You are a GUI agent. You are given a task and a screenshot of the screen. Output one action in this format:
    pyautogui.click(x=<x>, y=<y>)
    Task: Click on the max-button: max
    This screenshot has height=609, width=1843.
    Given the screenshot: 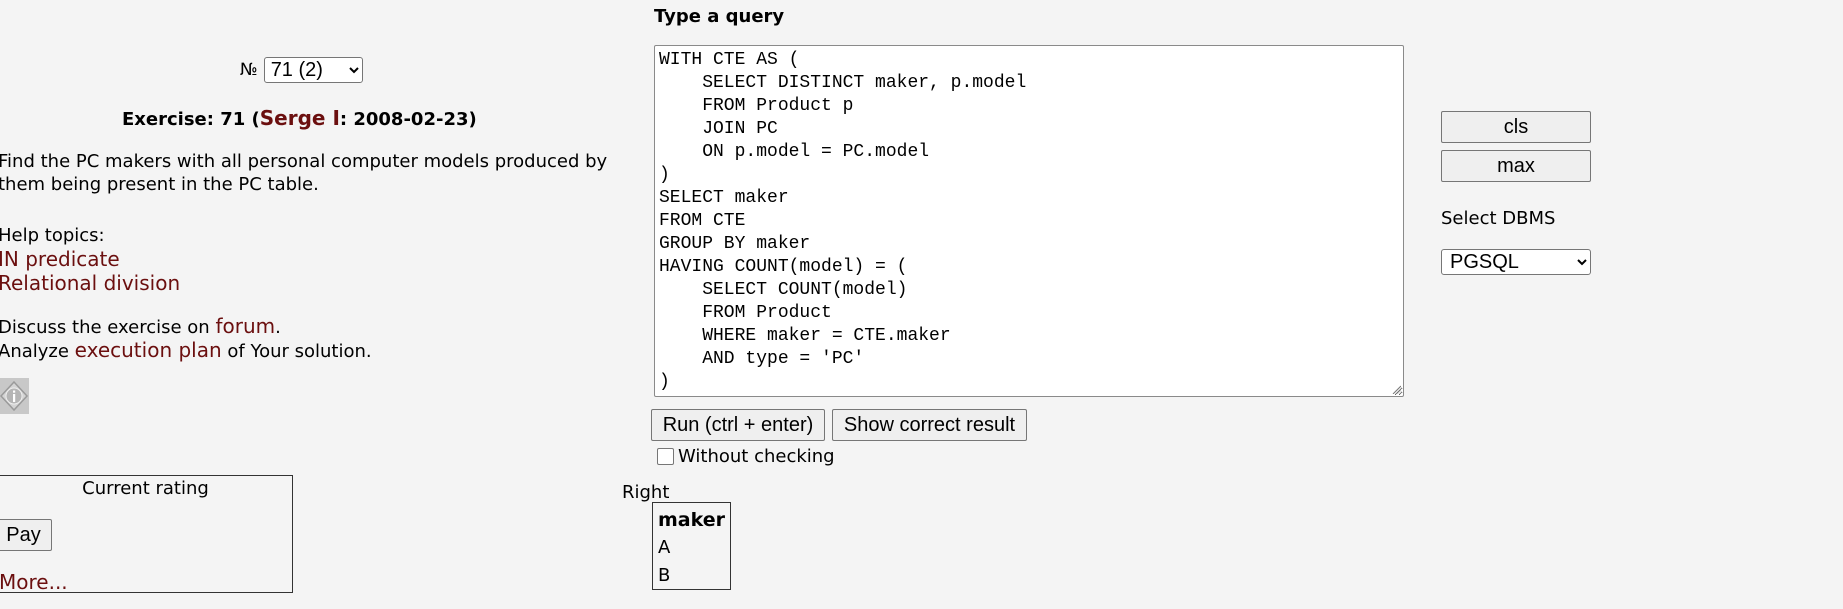 What is the action you would take?
    pyautogui.click(x=1516, y=166)
    